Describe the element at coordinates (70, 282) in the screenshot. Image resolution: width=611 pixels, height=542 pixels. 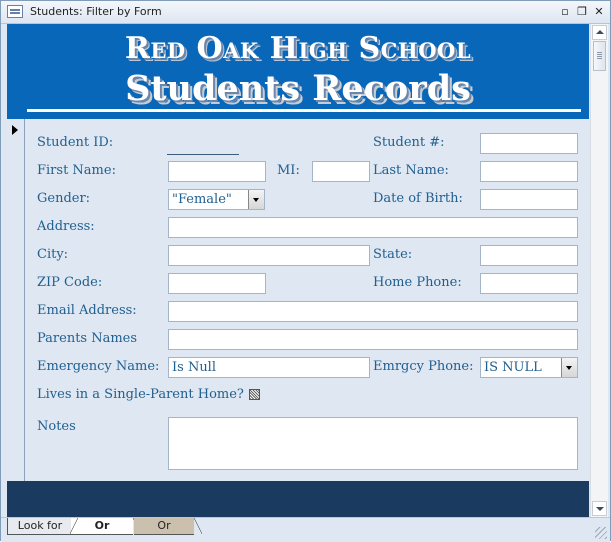
I see `zip-label: ZIP Code:` at that location.